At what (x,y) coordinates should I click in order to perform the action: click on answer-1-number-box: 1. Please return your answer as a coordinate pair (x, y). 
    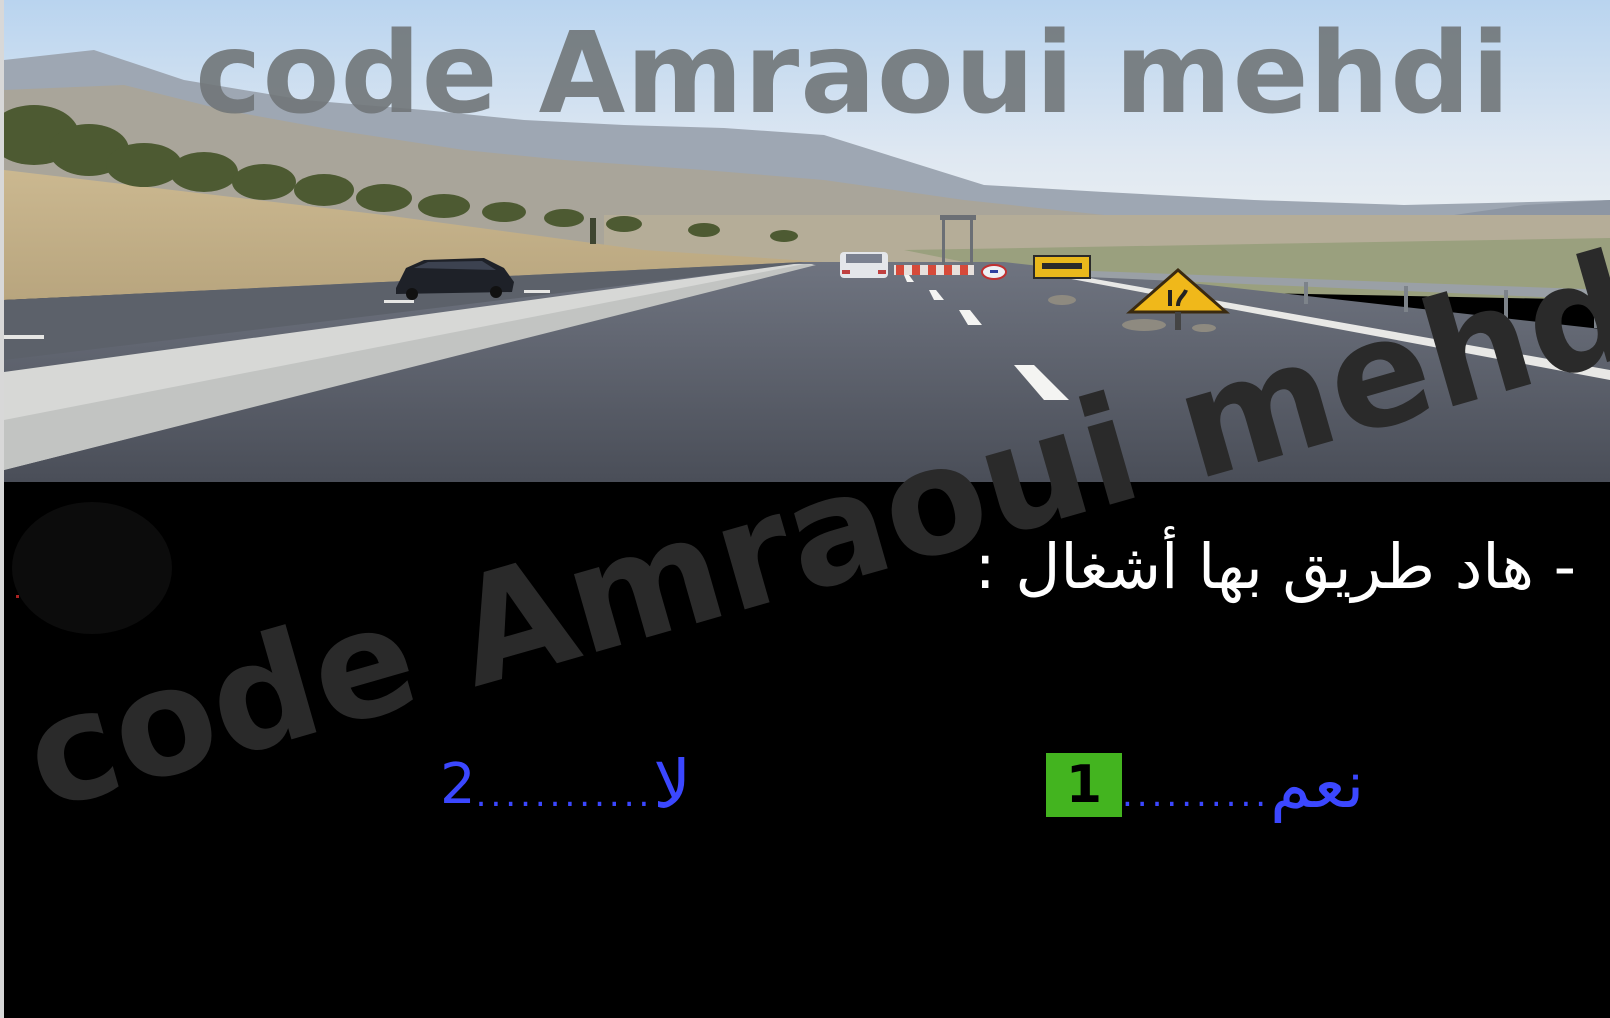
    Looking at the image, I should click on (1084, 785).